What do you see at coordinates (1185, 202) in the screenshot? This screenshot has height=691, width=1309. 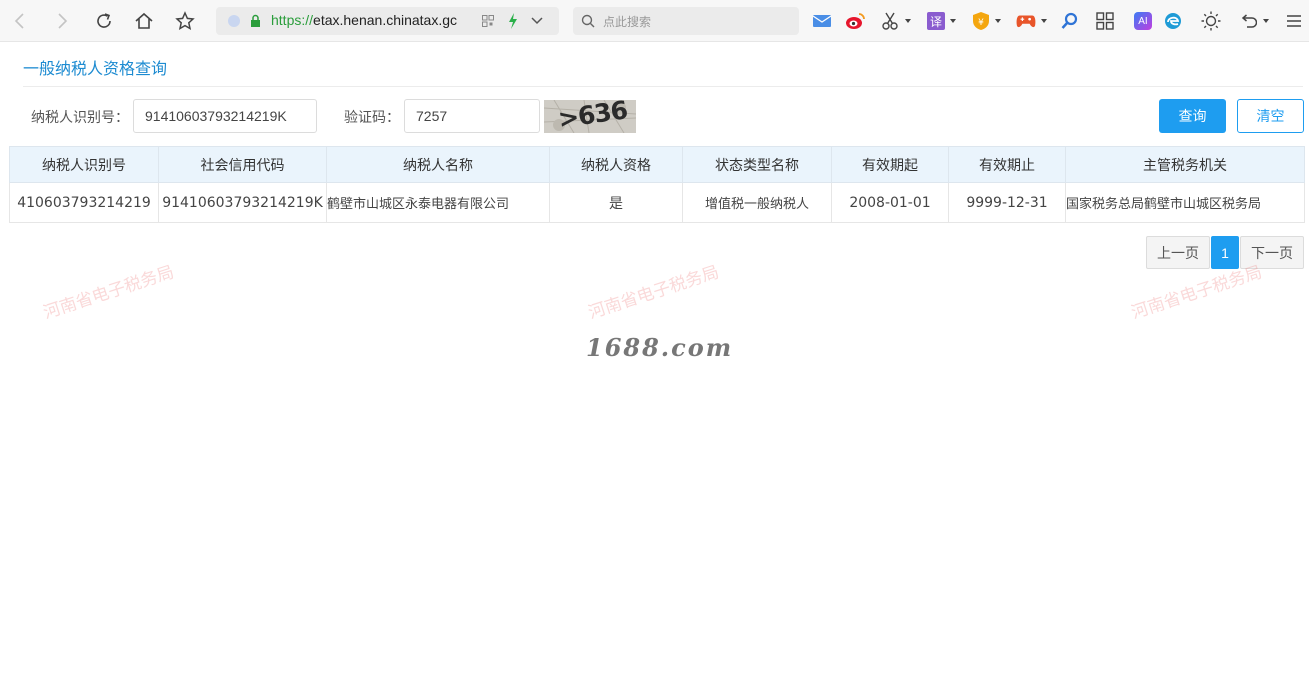 I see `cell-tax-authority: 国家税务总局鹤壁市山城区税务局` at bounding box center [1185, 202].